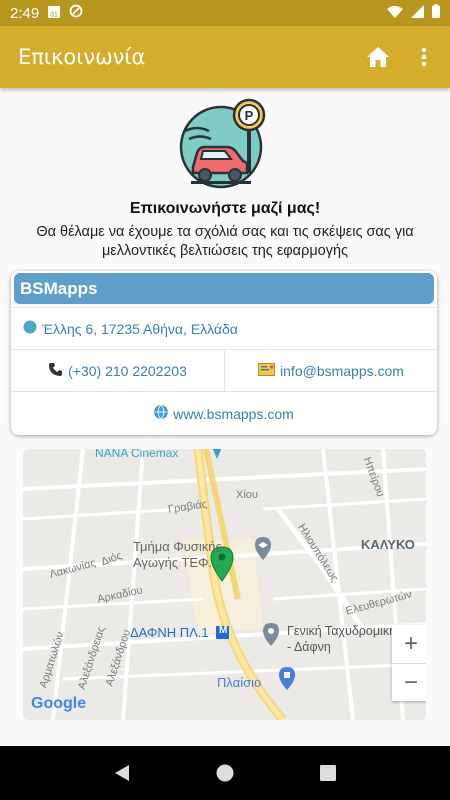 This screenshot has width=450, height=800. Describe the element at coordinates (233, 413) in the screenshot. I see `website-link: www.bsmapps.com` at that location.